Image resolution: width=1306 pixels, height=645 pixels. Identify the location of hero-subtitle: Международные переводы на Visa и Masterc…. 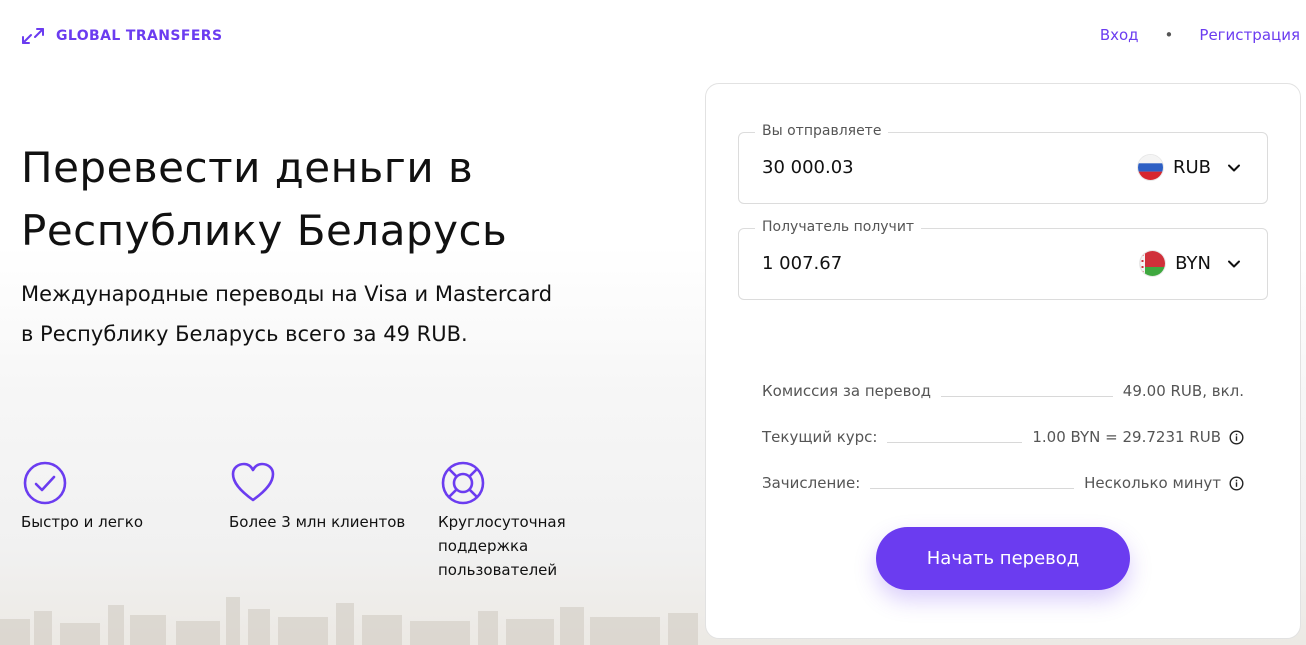
(287, 314).